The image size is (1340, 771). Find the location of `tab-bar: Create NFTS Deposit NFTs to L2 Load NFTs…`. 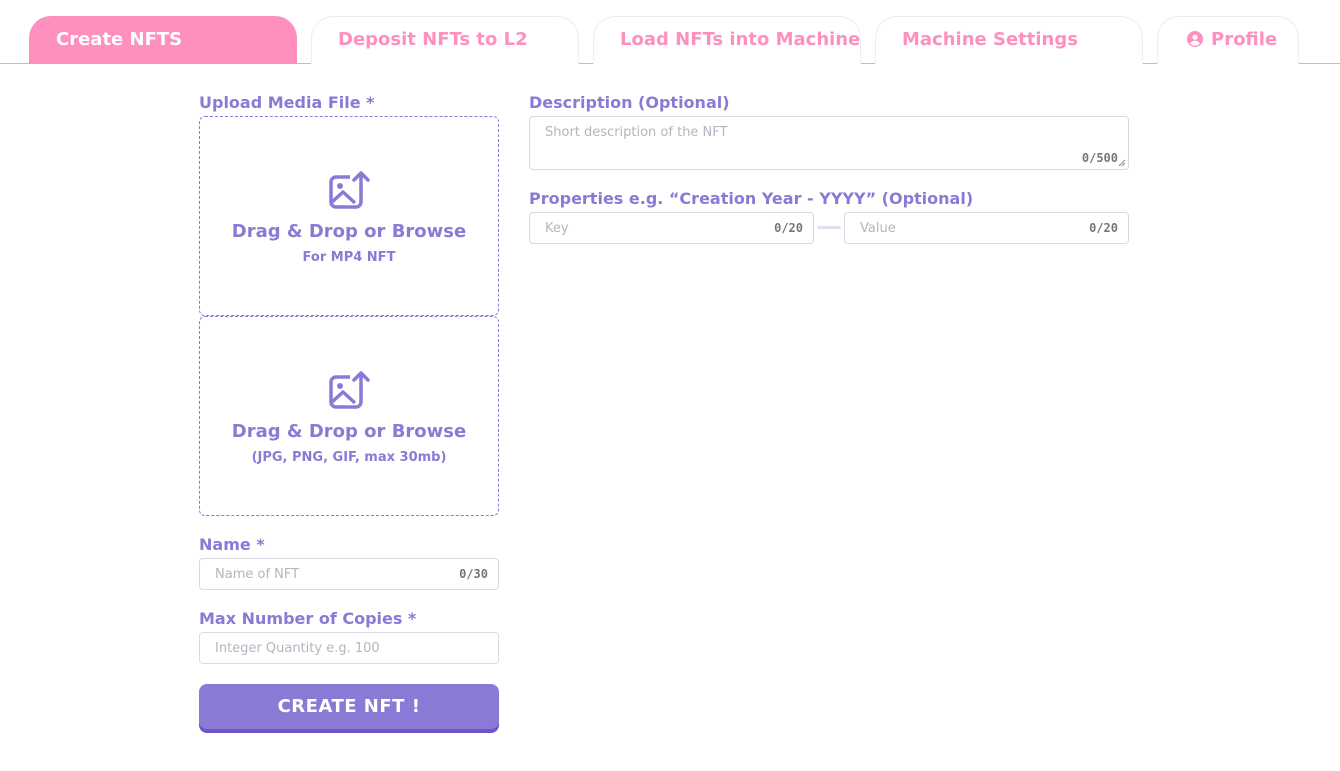

tab-bar: Create NFTS Deposit NFTs to L2 Load NFTs… is located at coordinates (670, 32).